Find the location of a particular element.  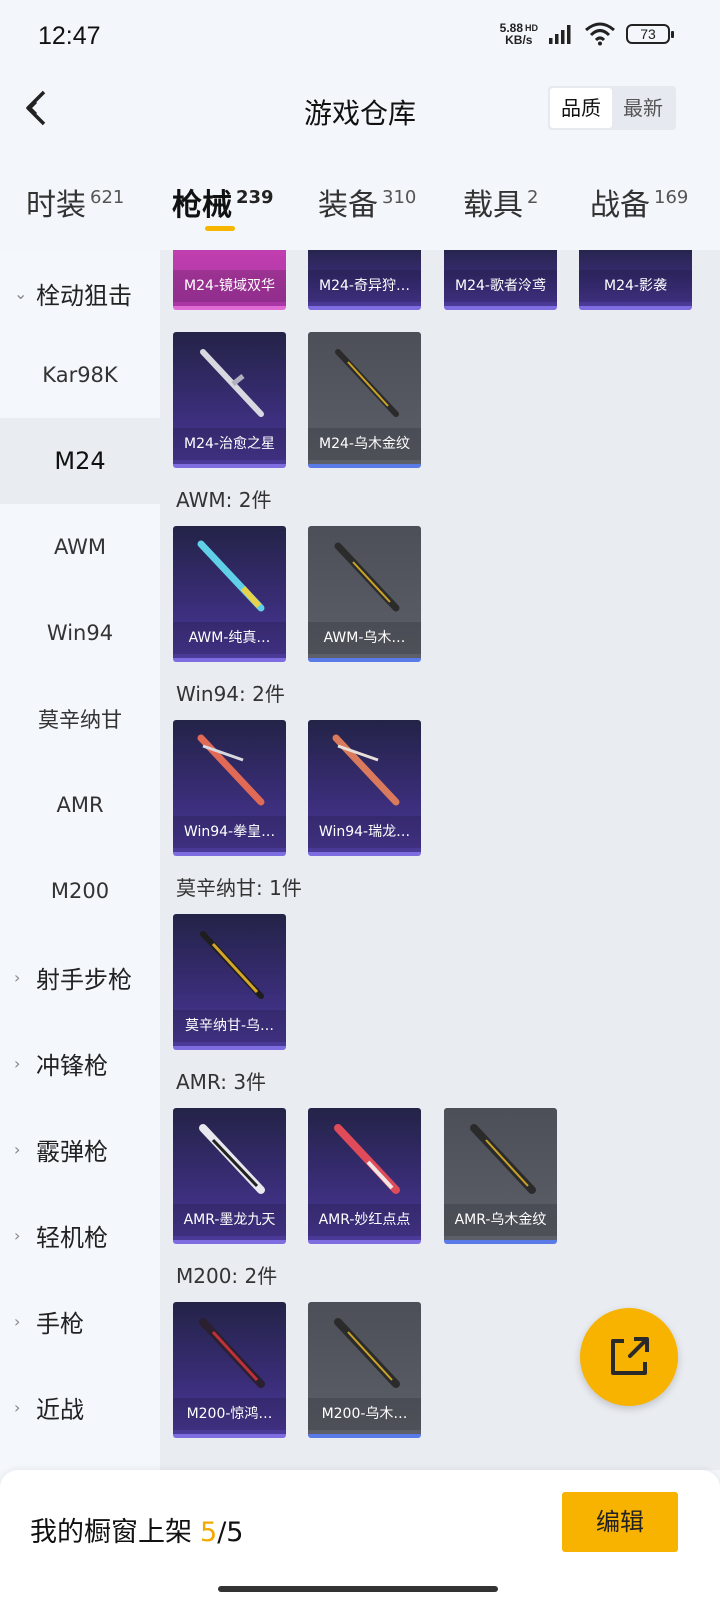

sort-quality-button: 品质 is located at coordinates (581, 108).